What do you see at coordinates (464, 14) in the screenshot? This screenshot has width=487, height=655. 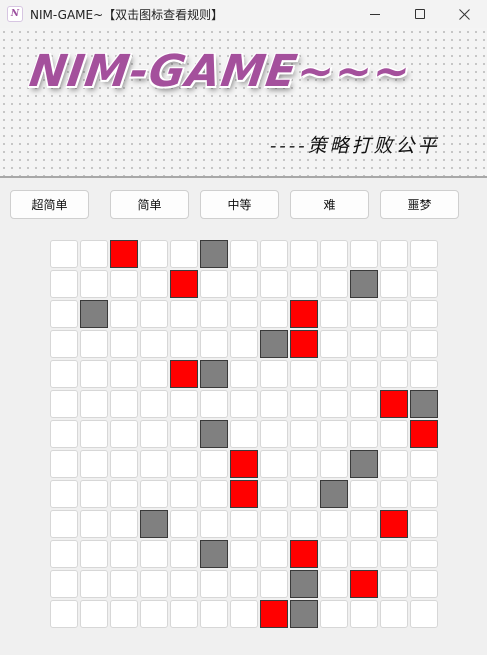 I see `close-button` at bounding box center [464, 14].